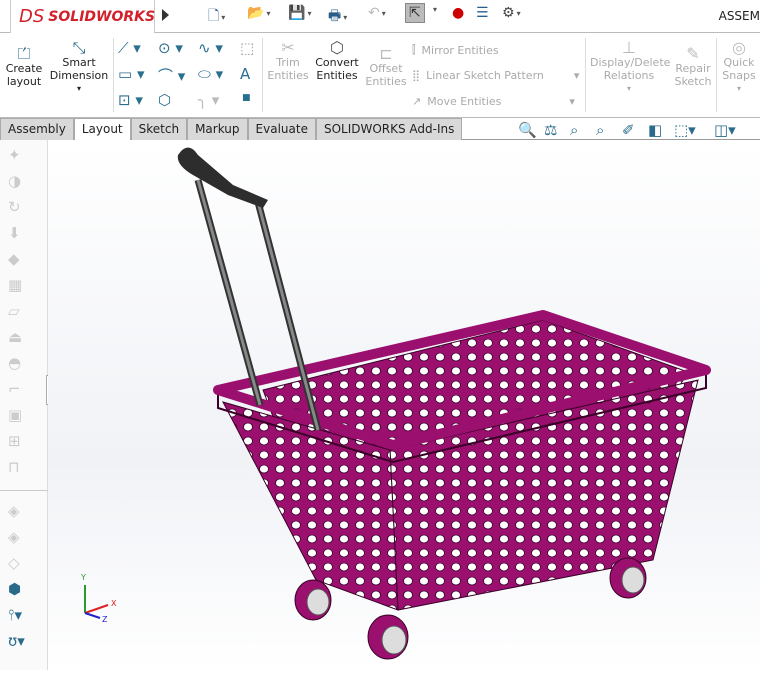  I want to click on select-dropdown: ▾, so click(435, 9).